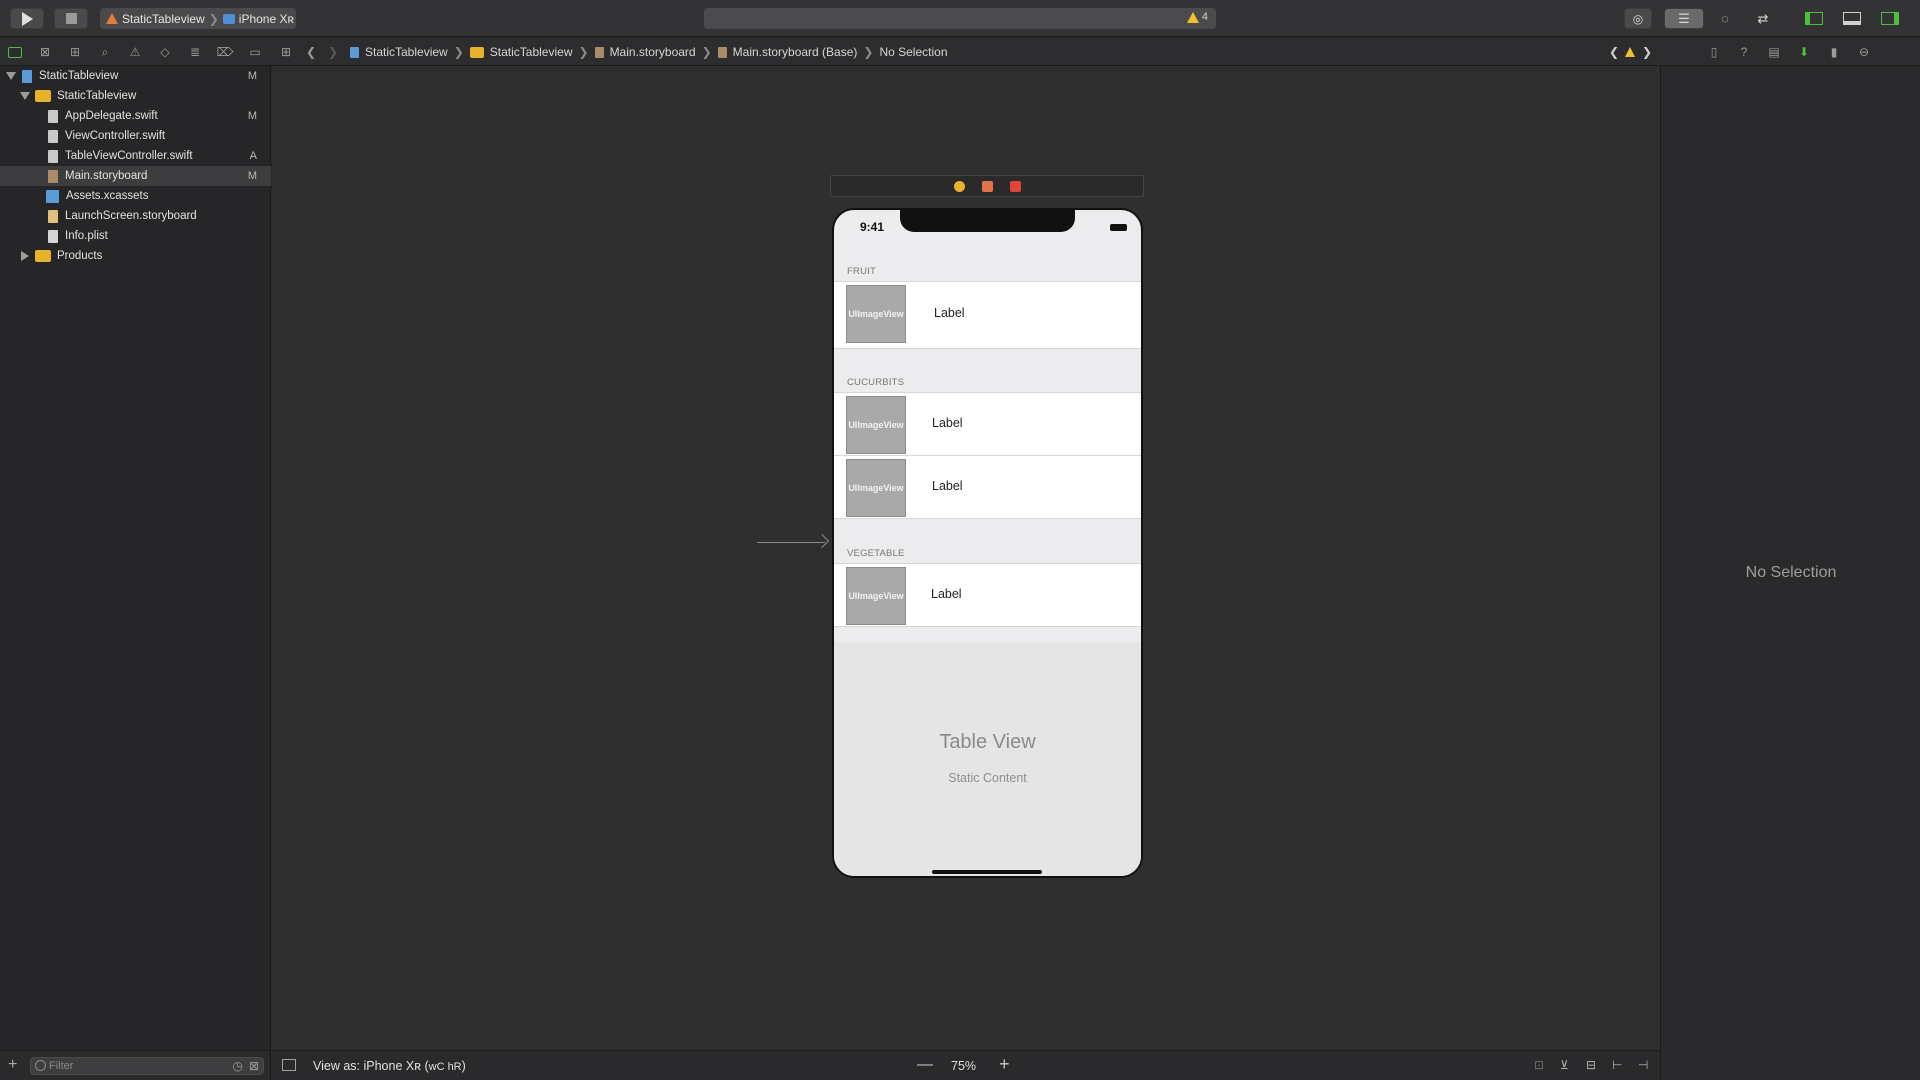 The width and height of the screenshot is (1920, 1080). I want to click on toggle-navigator-button, so click(1814, 18).